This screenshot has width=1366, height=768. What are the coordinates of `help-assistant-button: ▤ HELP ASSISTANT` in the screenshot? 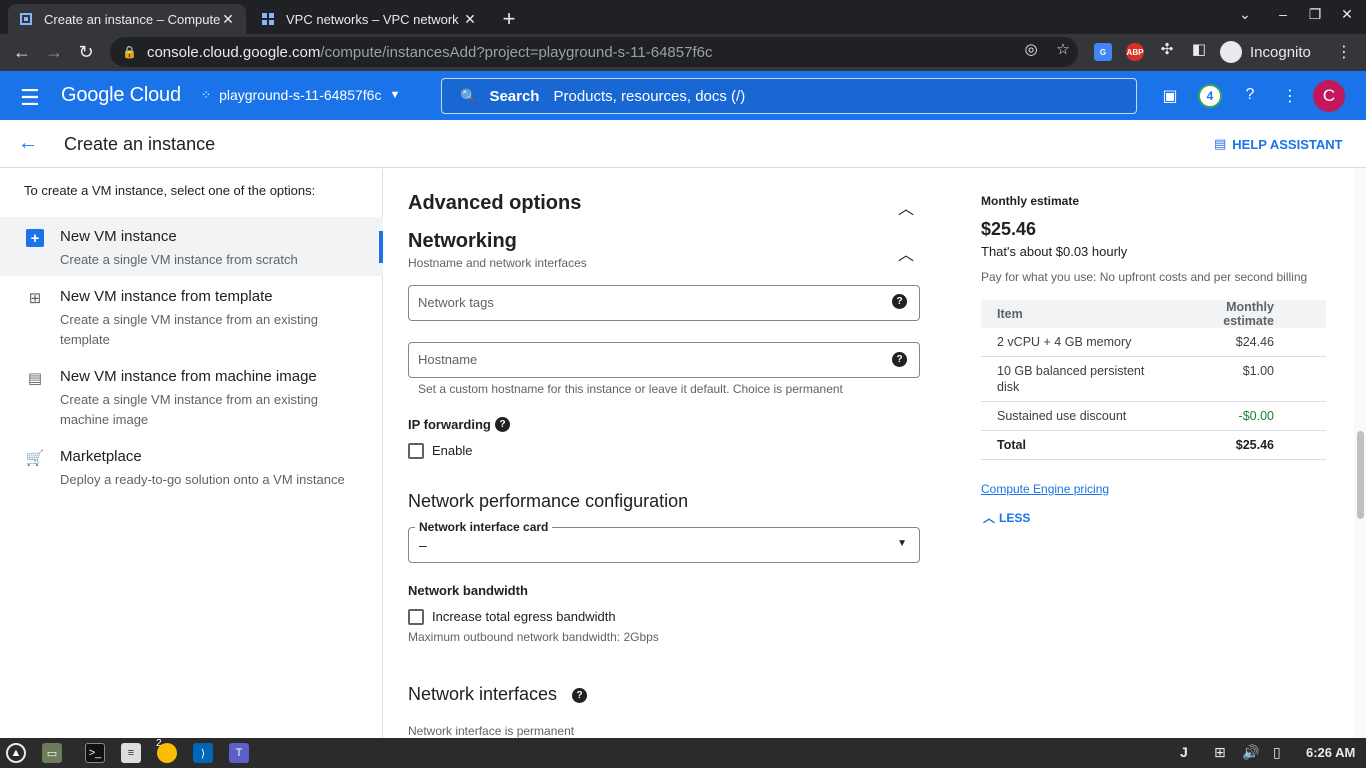 It's located at (1278, 144).